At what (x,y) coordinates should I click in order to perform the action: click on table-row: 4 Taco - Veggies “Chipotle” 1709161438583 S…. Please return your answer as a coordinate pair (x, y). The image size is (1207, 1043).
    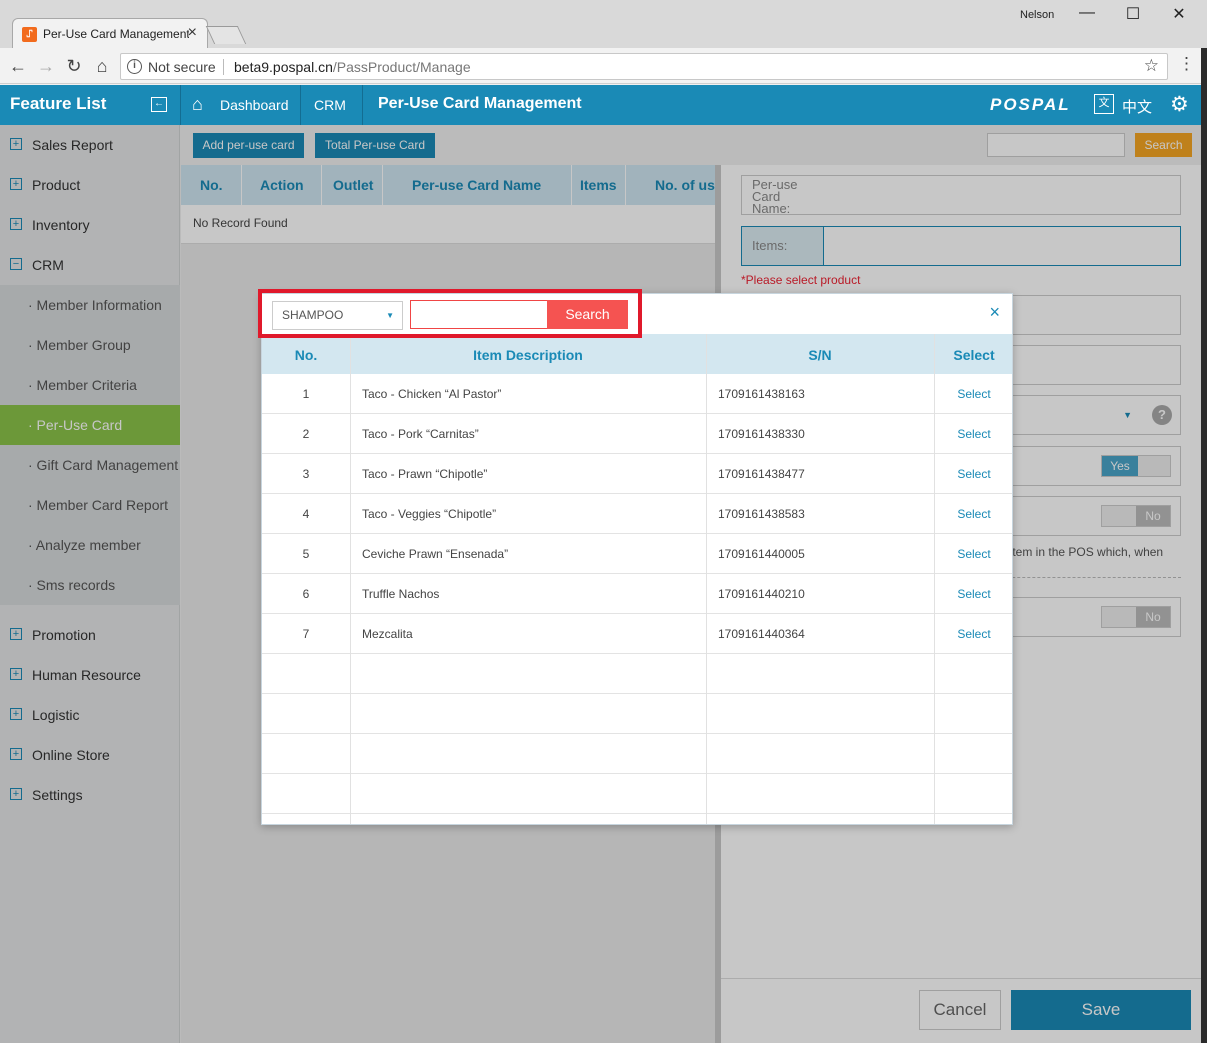
    Looking at the image, I should click on (637, 514).